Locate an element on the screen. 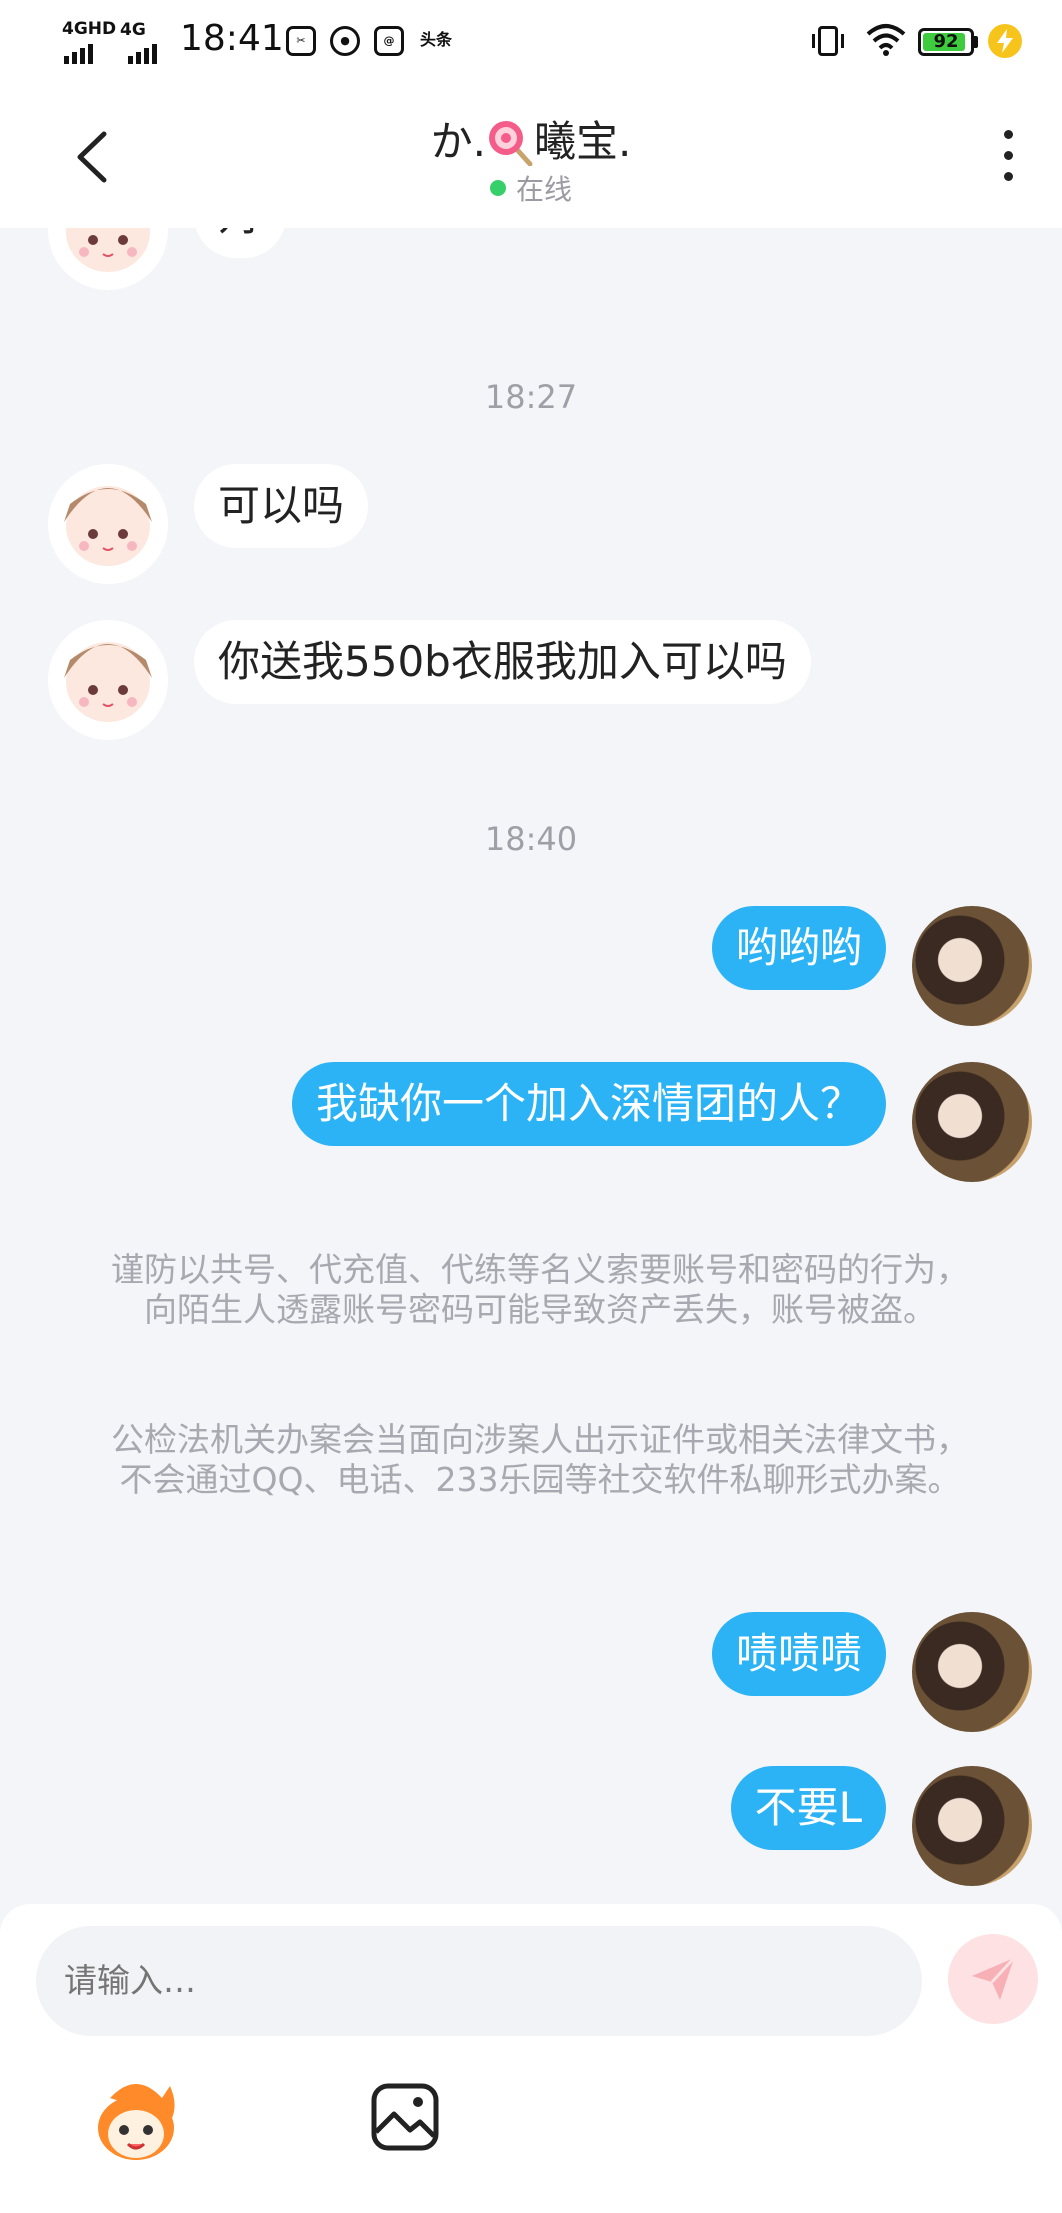 The width and height of the screenshot is (1062, 2213). signal-icon is located at coordinates (78, 49).